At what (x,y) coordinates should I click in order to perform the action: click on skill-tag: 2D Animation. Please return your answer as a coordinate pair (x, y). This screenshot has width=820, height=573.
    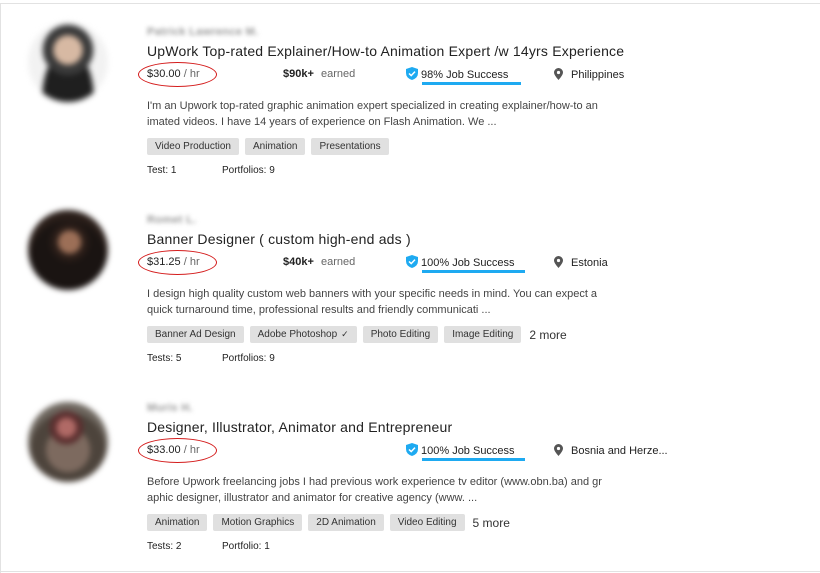
    Looking at the image, I should click on (346, 522).